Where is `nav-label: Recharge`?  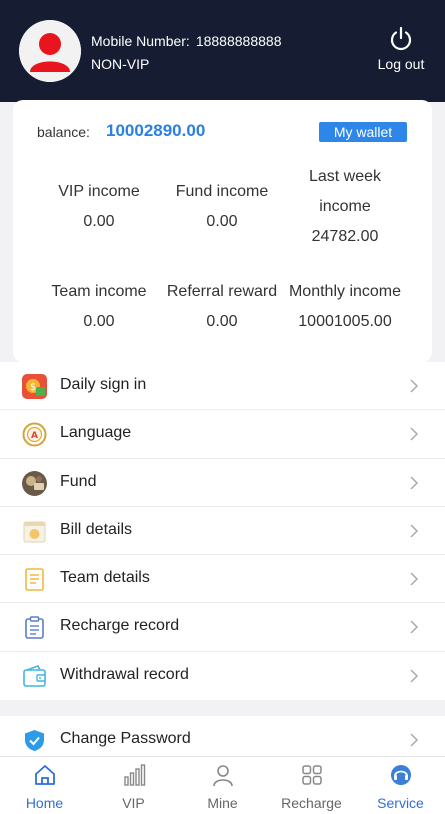 nav-label: Recharge is located at coordinates (311, 803).